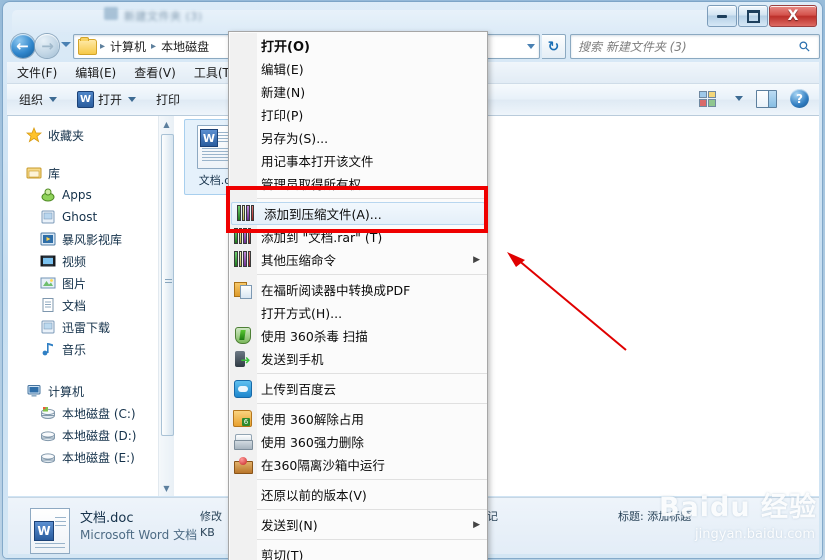  Describe the element at coordinates (358, 418) in the screenshot. I see `context-menu-item-360-unlock: 使用 360解除占用` at that location.